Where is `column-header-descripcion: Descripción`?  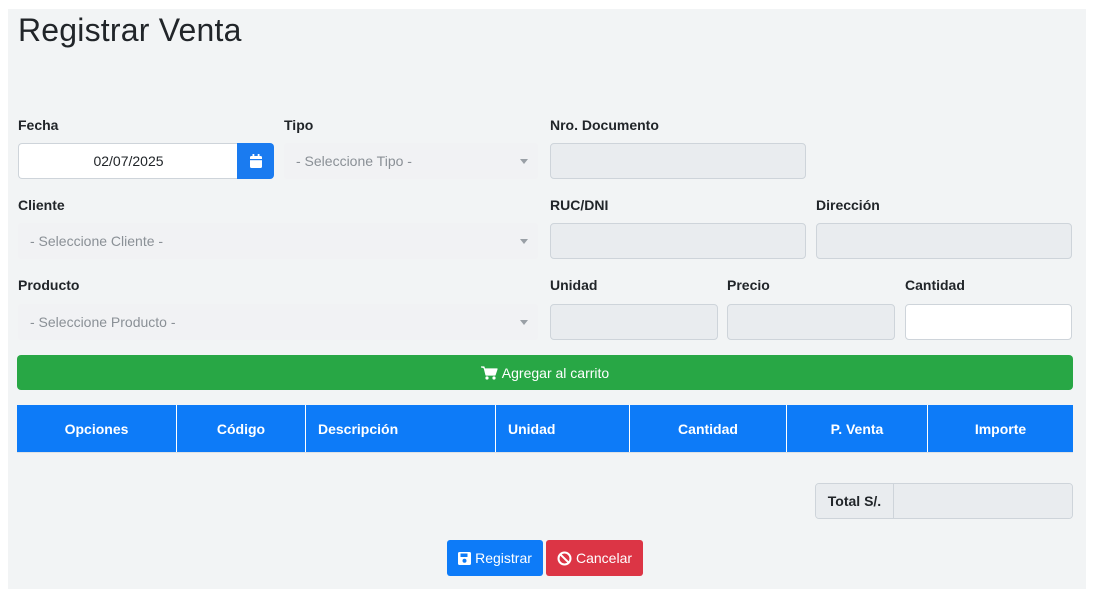 column-header-descripcion: Descripción is located at coordinates (401, 428).